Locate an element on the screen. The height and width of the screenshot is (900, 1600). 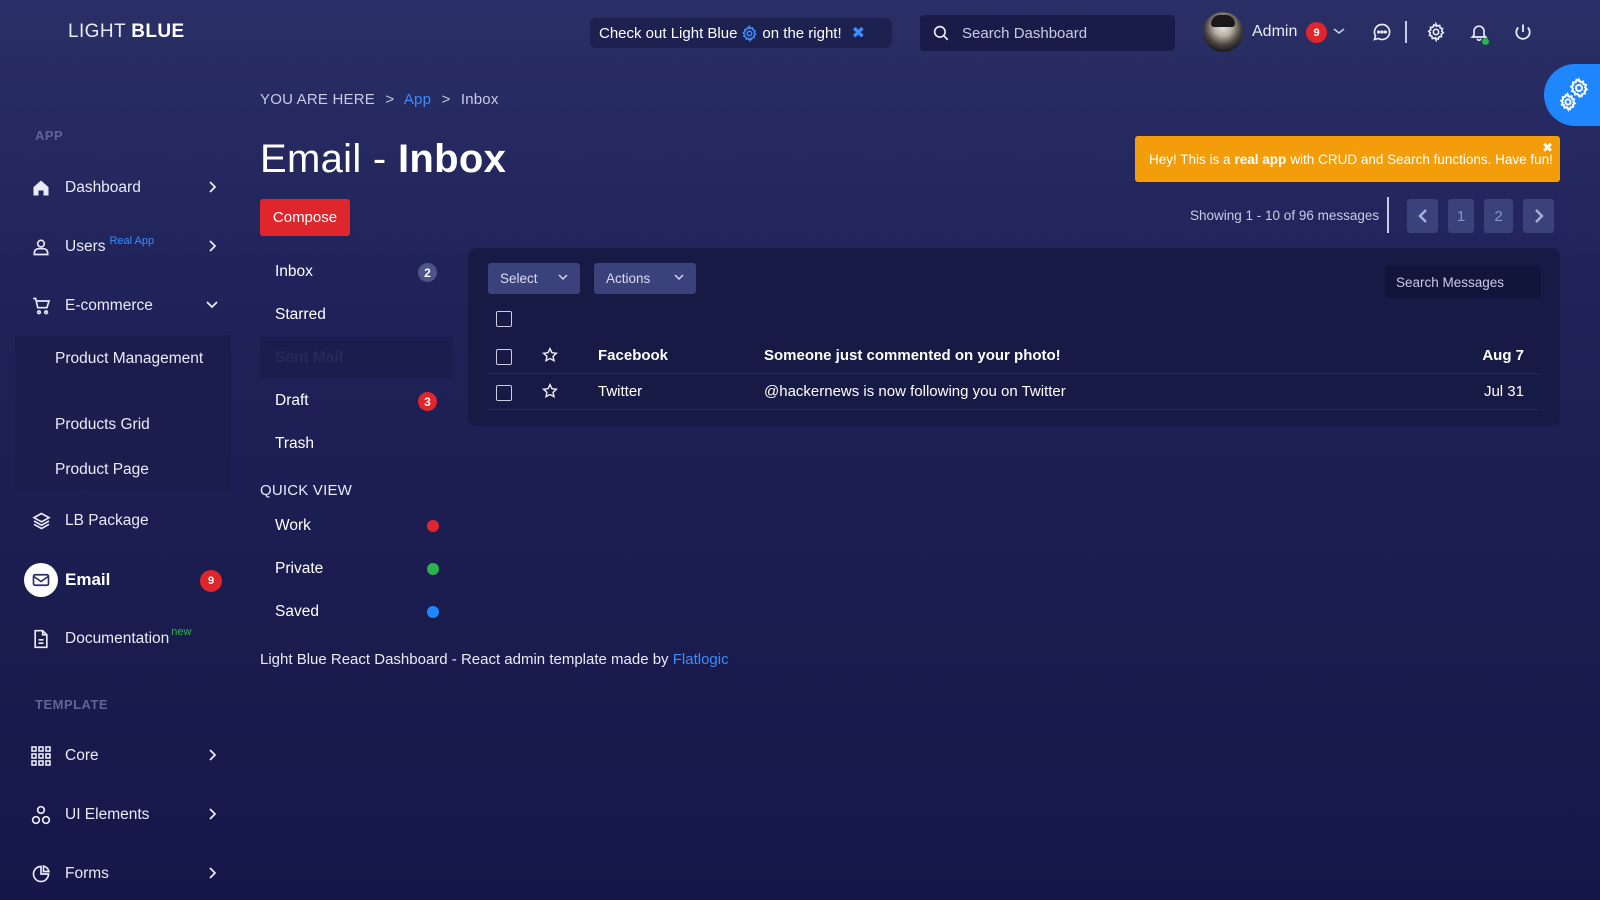
promo-close-icon: ✖ is located at coordinates (858, 33).